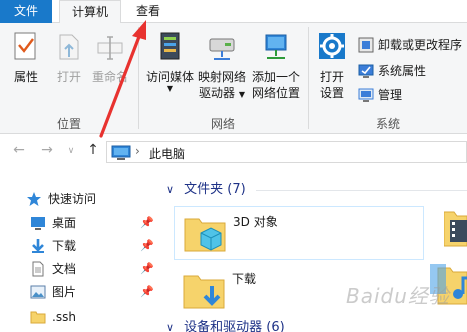  Describe the element at coordinates (276, 49) in the screenshot. I see `network-location-icon` at that location.